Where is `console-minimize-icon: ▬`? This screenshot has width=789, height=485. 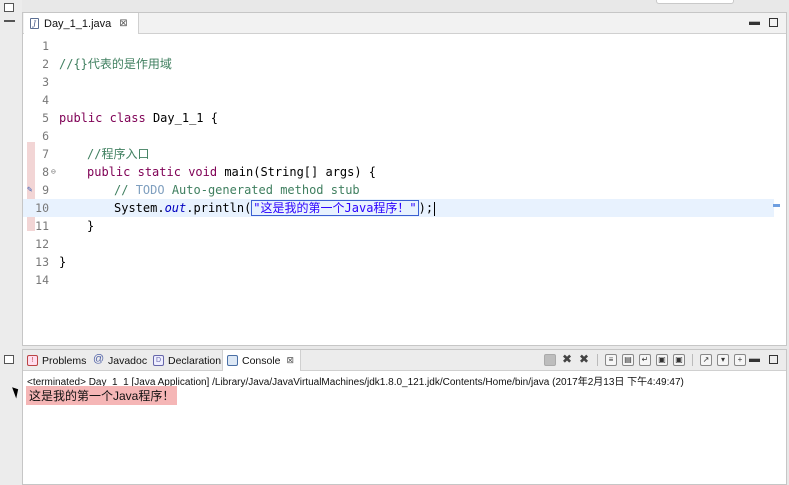 console-minimize-icon: ▬ is located at coordinates (754, 359).